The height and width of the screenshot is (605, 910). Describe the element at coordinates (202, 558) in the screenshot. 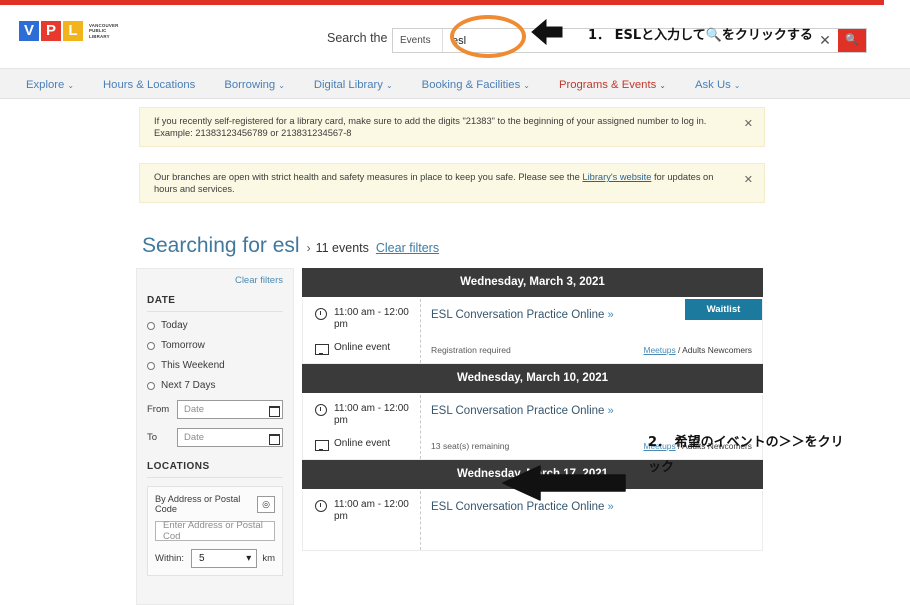

I see `within-distance-value: 5` at that location.